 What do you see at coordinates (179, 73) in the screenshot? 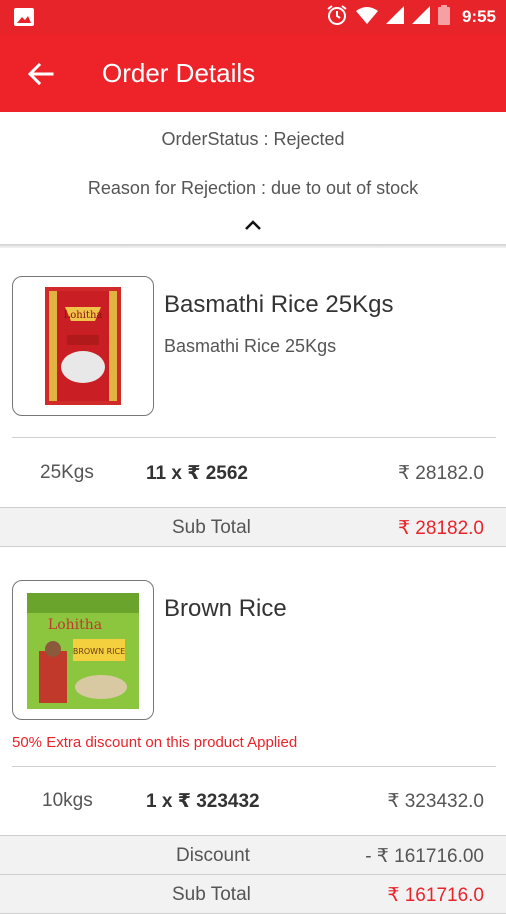
I see `page-title: Order Details` at bounding box center [179, 73].